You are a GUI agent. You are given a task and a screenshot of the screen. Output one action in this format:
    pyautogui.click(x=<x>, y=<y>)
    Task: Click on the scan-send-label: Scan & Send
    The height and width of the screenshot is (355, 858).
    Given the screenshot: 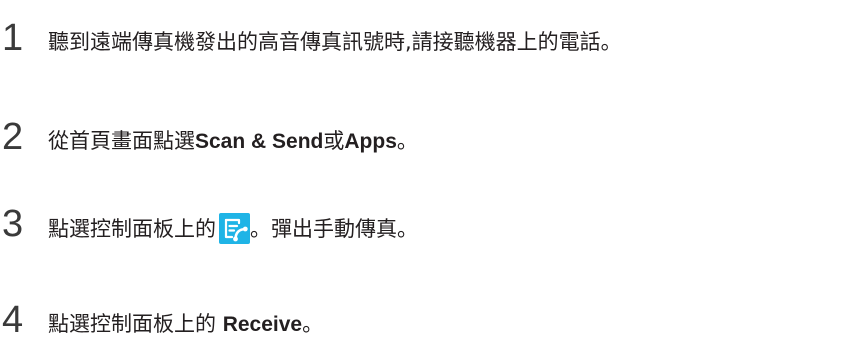 What is the action you would take?
    pyautogui.click(x=259, y=141)
    